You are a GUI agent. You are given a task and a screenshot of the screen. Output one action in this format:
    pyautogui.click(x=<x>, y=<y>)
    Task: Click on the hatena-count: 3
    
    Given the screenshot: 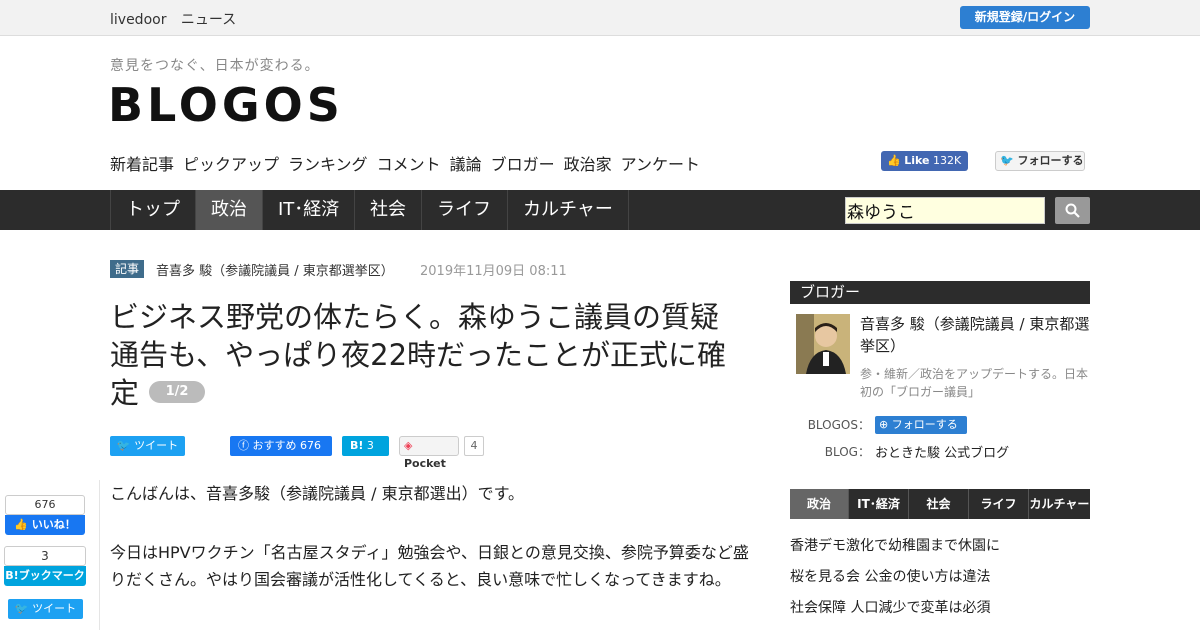 What is the action you would take?
    pyautogui.click(x=370, y=445)
    